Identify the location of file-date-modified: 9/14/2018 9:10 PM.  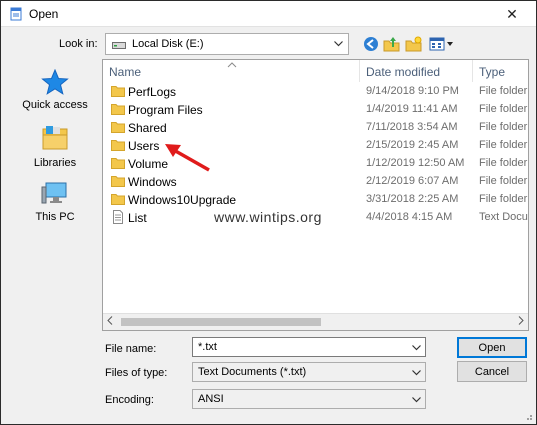
(412, 91).